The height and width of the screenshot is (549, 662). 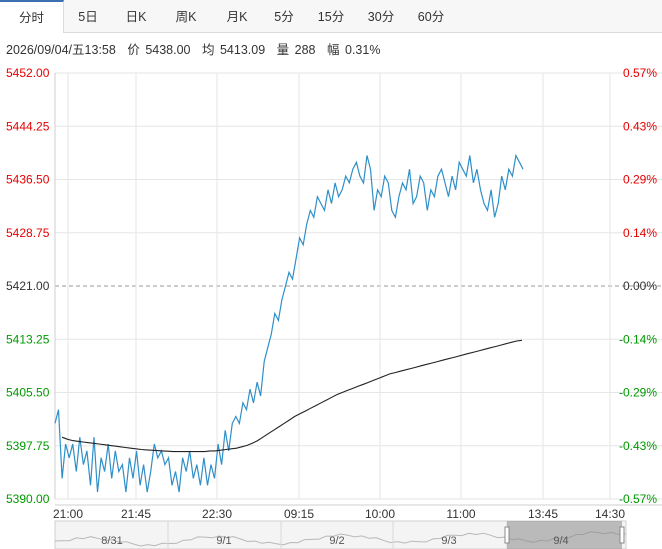 I want to click on y-tick-right-1: 0.43%, so click(x=640, y=126).